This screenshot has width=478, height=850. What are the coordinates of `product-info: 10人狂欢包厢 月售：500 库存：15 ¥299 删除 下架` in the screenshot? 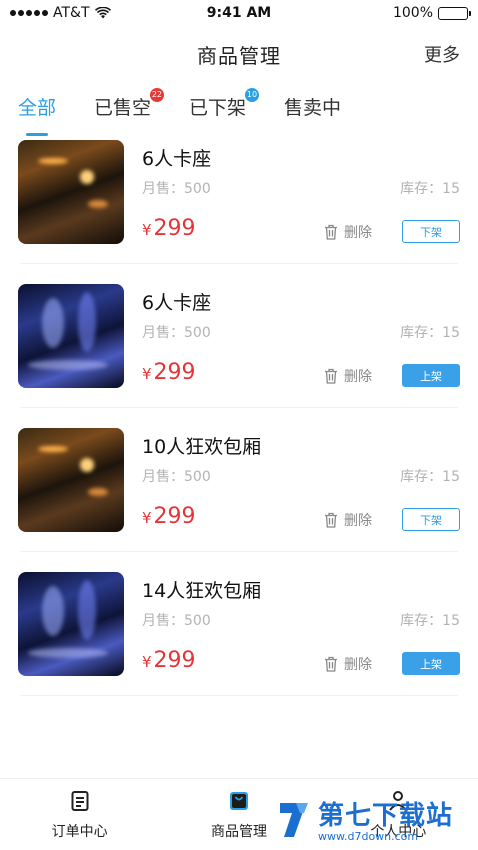 It's located at (301, 498).